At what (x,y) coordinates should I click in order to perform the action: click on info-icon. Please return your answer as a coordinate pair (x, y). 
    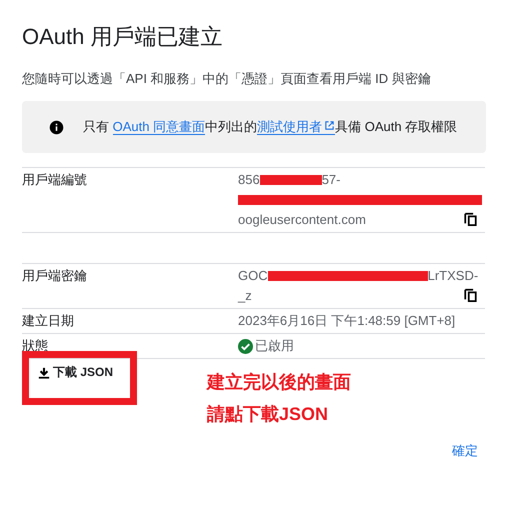
    Looking at the image, I should click on (56, 127).